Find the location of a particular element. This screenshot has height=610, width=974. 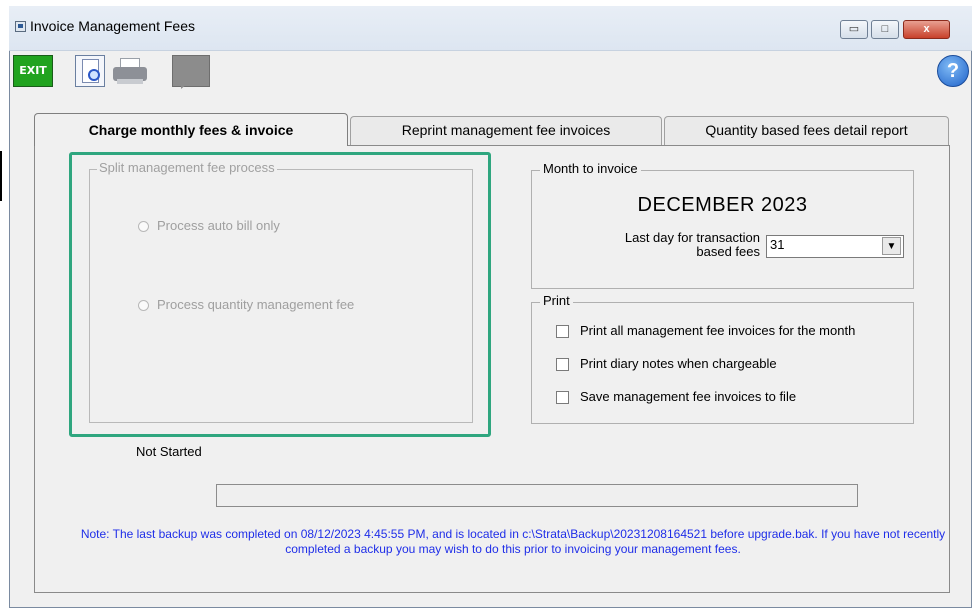

tab-charge-monthly-fees: Charge monthly fees & invoice is located at coordinates (191, 129).